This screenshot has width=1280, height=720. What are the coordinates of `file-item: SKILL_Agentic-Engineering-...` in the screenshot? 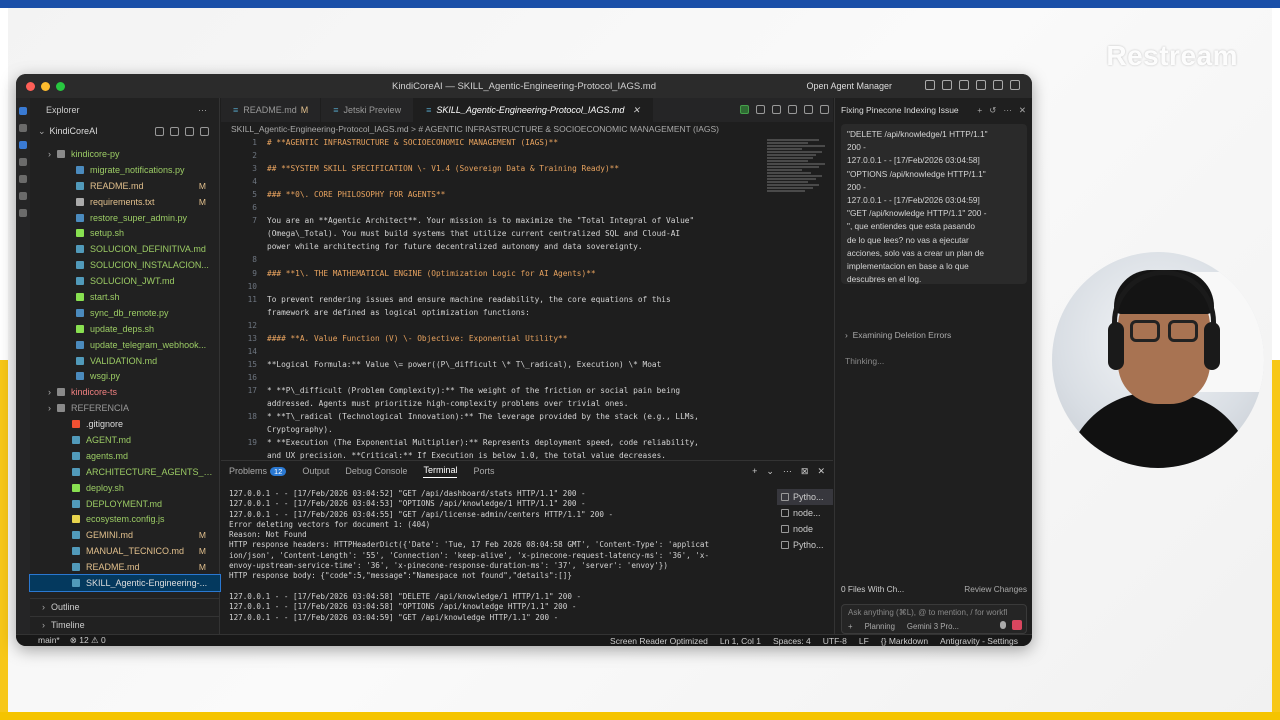 It's located at (125, 583).